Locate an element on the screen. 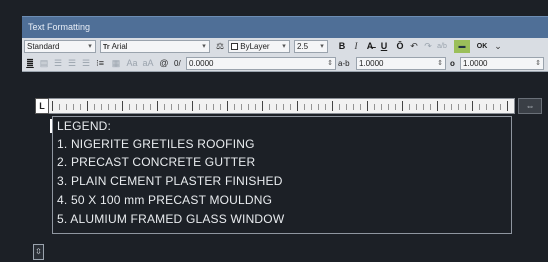  style-select: Standard ▾ is located at coordinates (60, 46).